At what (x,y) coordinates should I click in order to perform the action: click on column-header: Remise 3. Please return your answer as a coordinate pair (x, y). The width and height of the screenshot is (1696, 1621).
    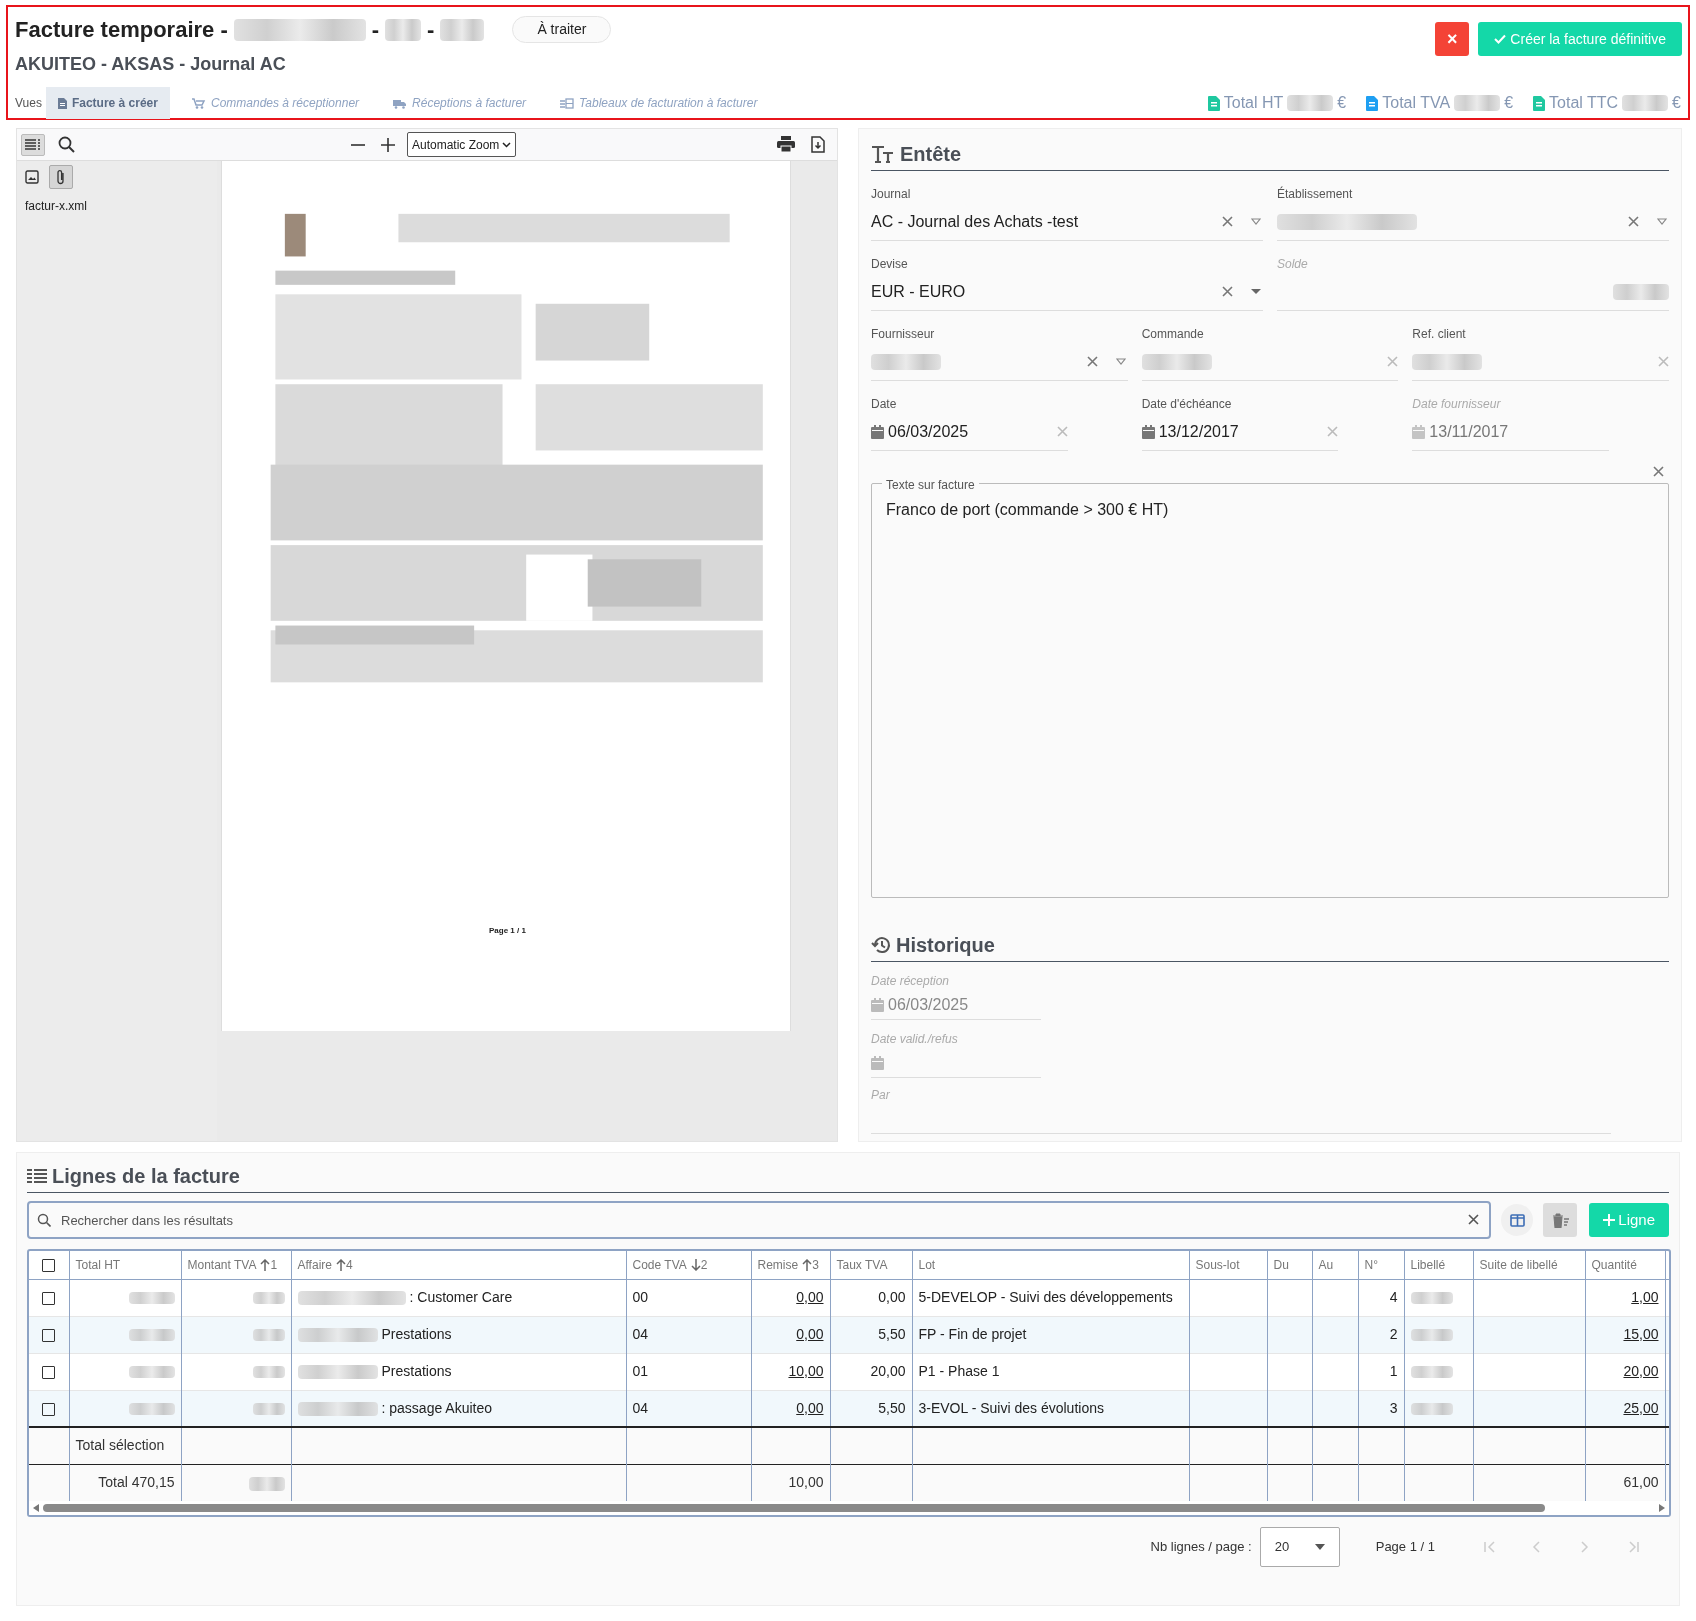
    Looking at the image, I should click on (790, 1265).